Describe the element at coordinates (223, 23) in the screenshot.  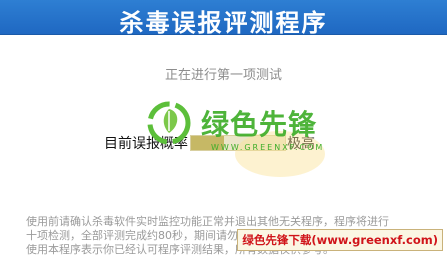
I see `window-title: 杀毒误报评测程序` at that location.